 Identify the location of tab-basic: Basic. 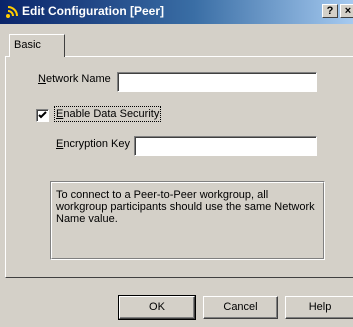
(37, 45).